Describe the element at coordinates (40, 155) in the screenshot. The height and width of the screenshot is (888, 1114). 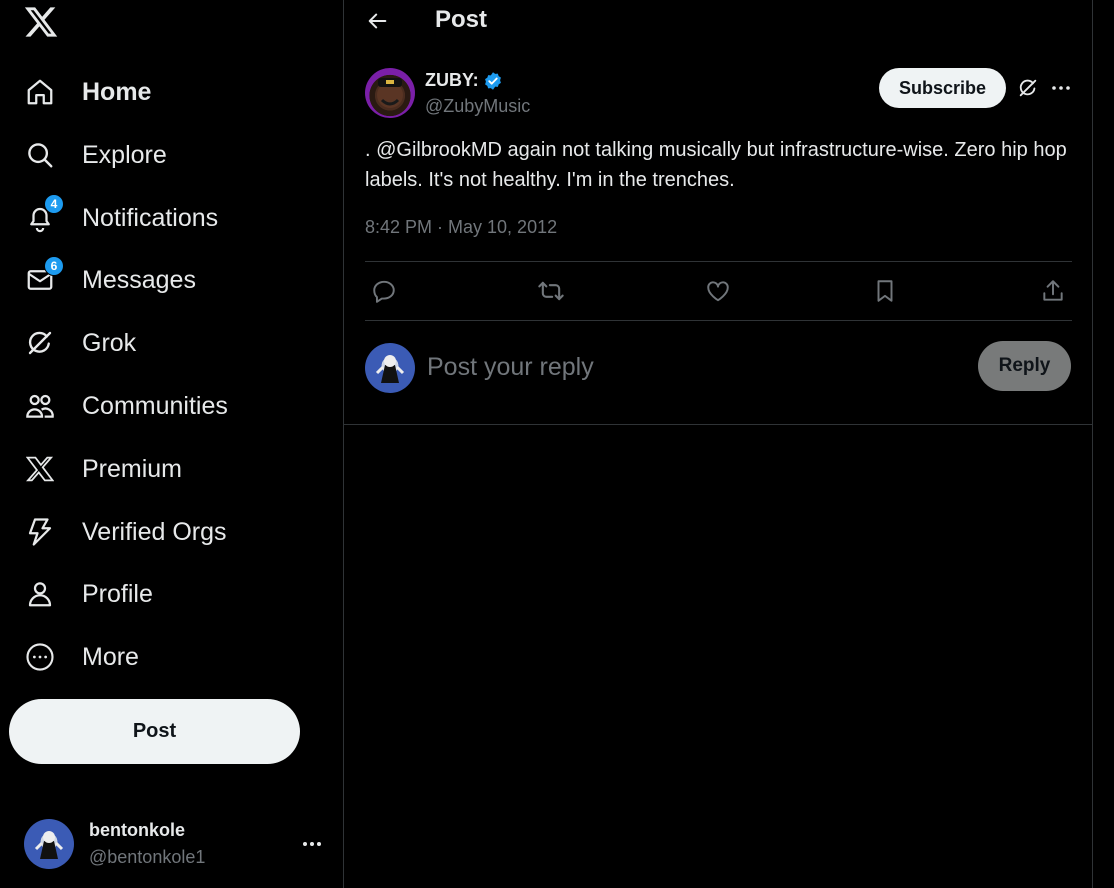
I see `search-icon` at that location.